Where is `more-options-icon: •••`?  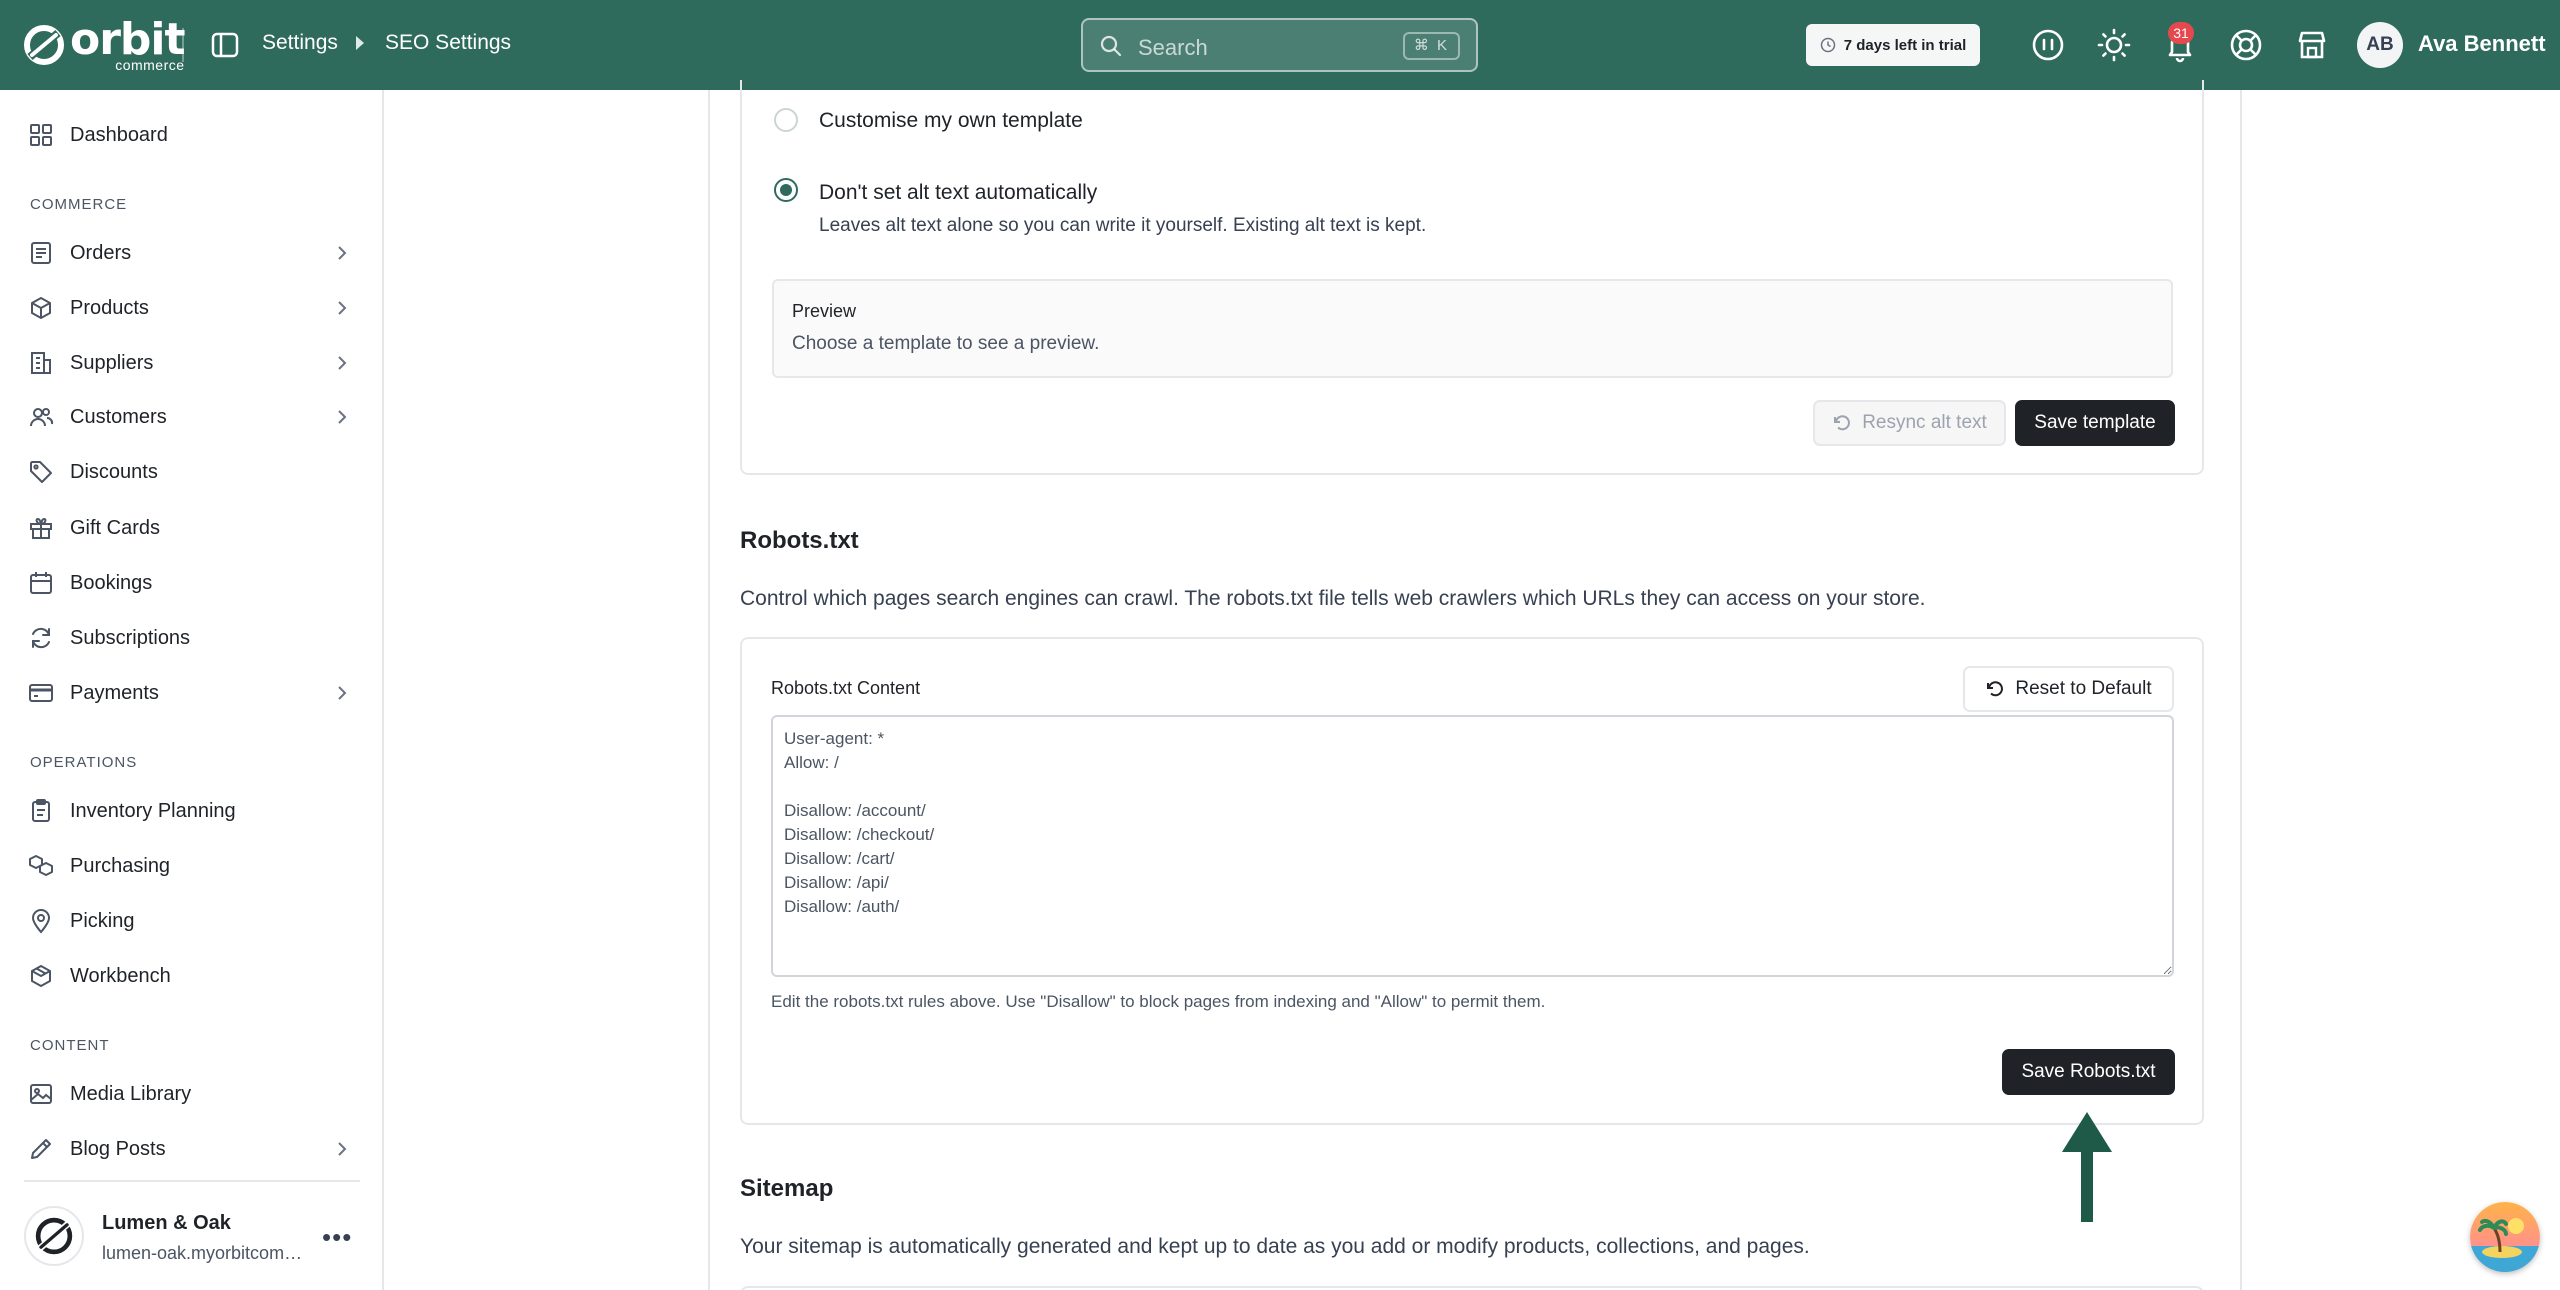 more-options-icon: ••• is located at coordinates (337, 1237).